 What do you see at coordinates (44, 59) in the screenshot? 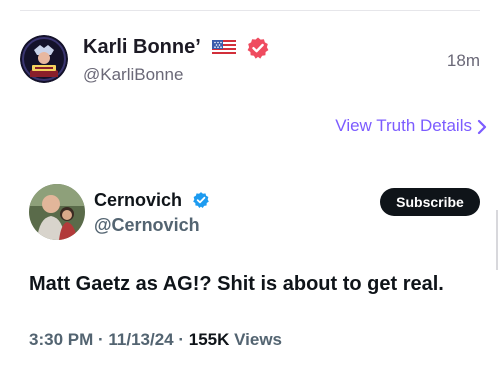
I see `author-avatar` at bounding box center [44, 59].